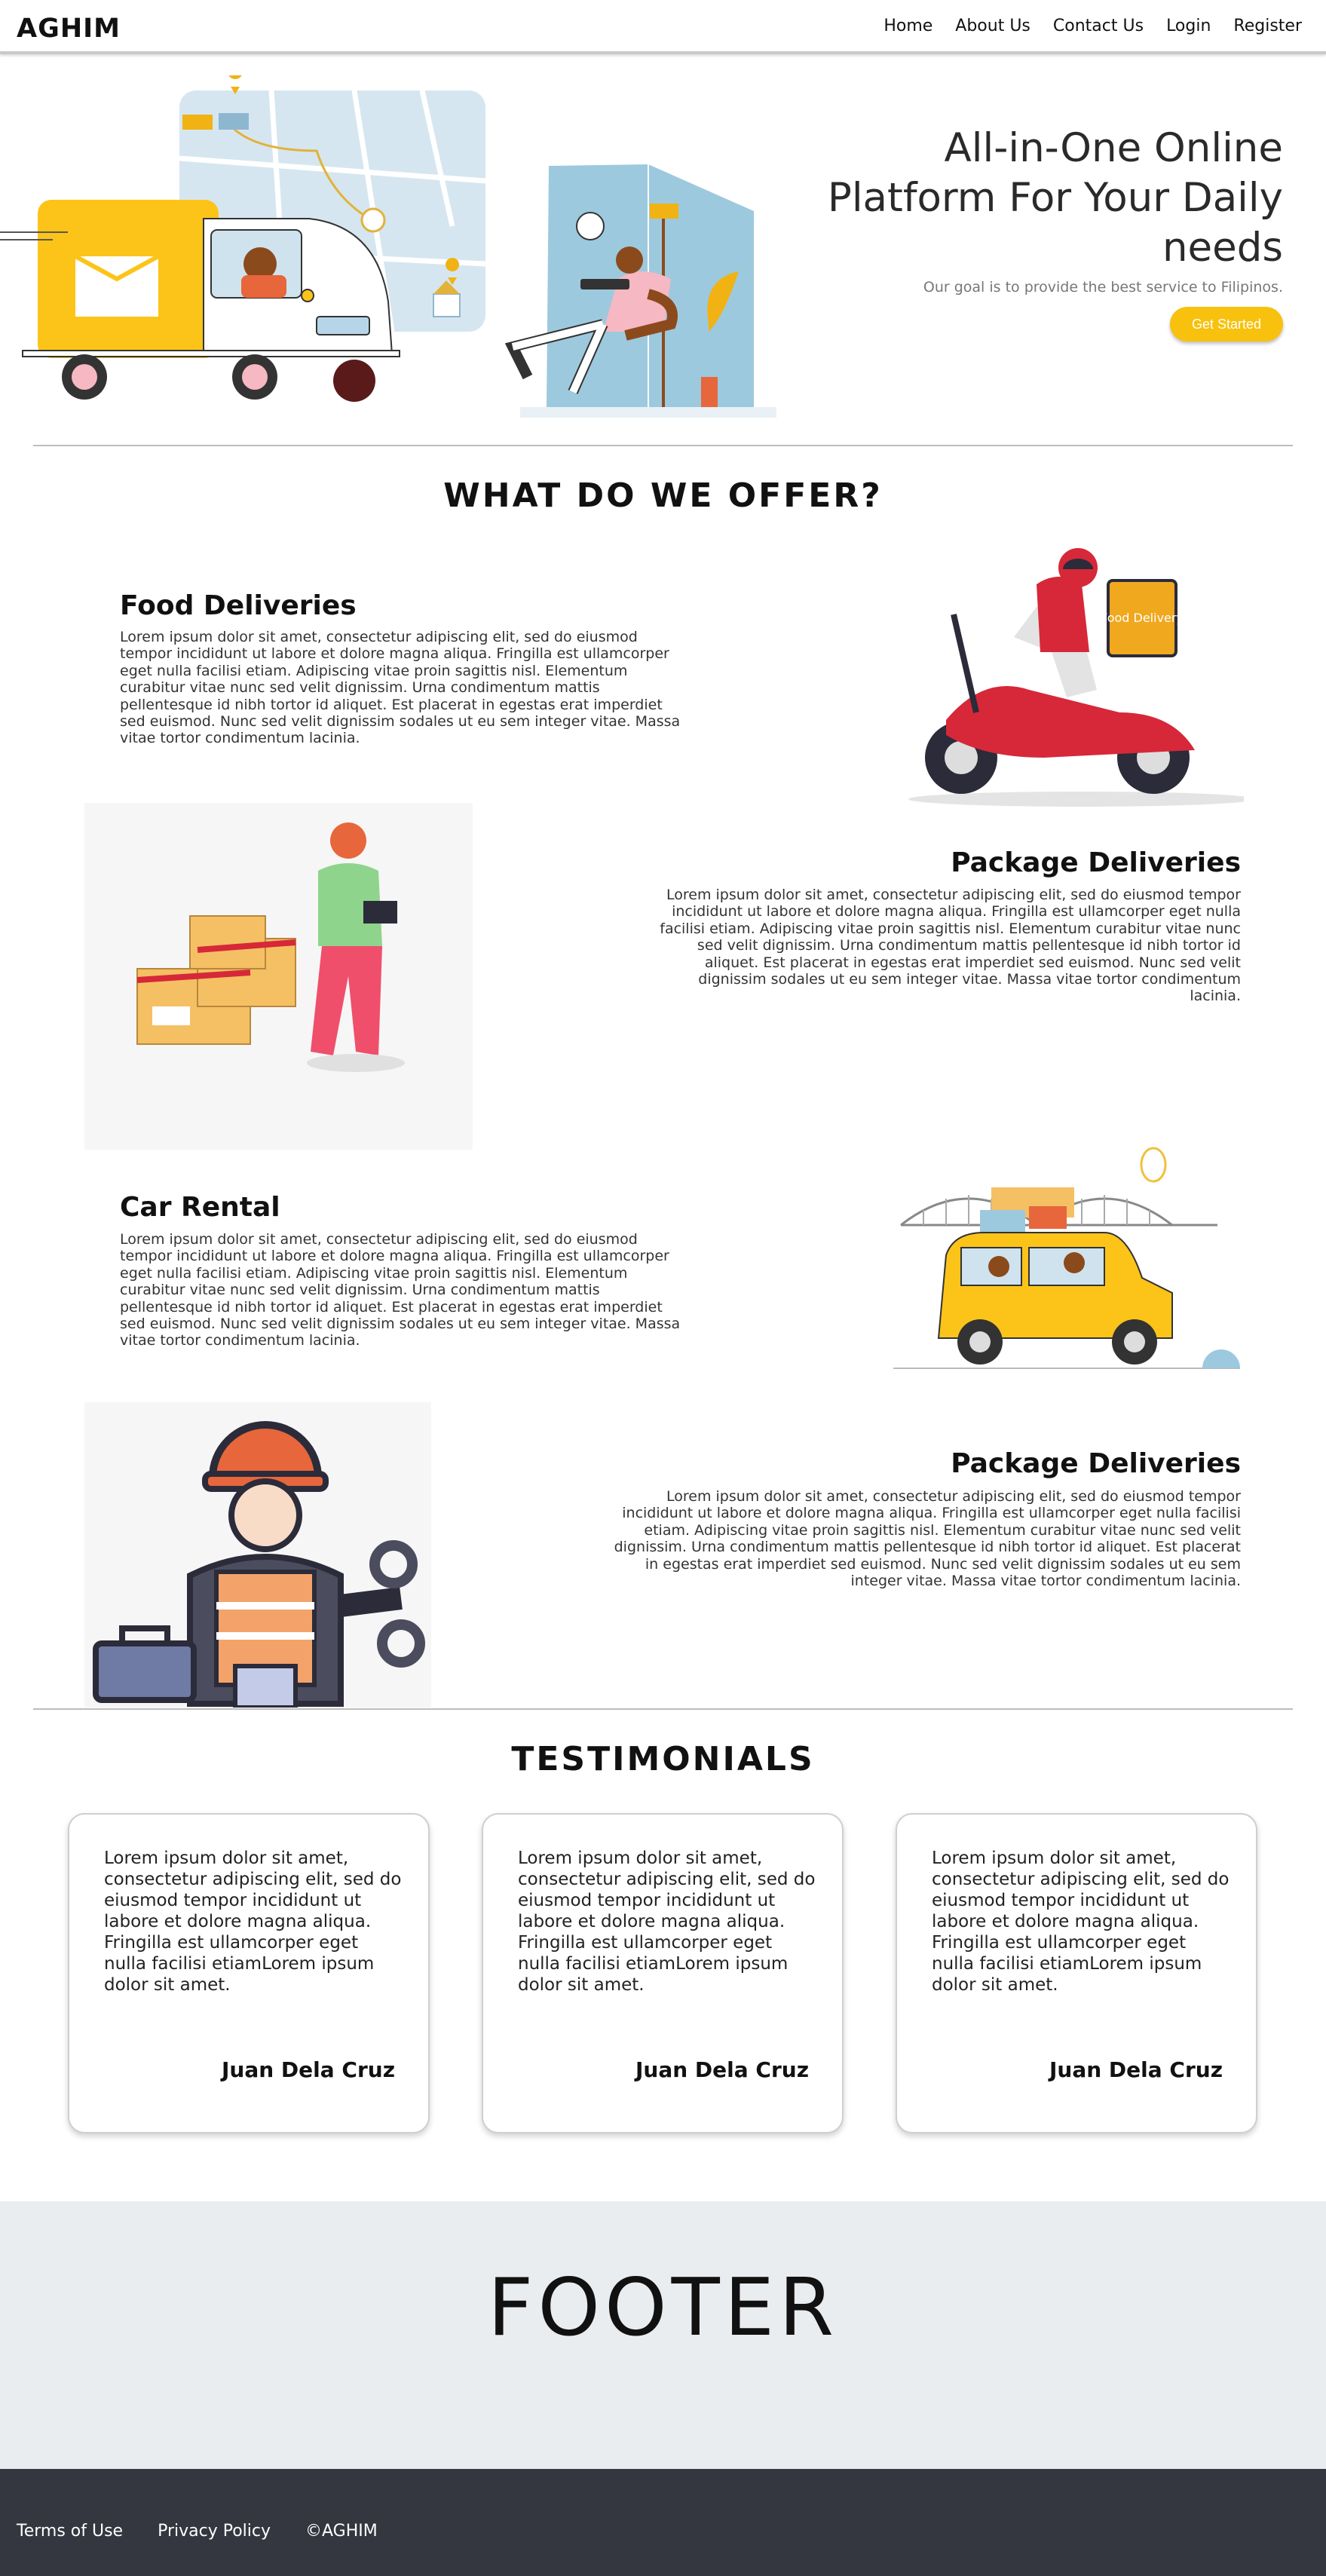 Image resolution: width=1326 pixels, height=2576 pixels. Describe the element at coordinates (907, 26) in the screenshot. I see `nav-link-home: Home` at that location.